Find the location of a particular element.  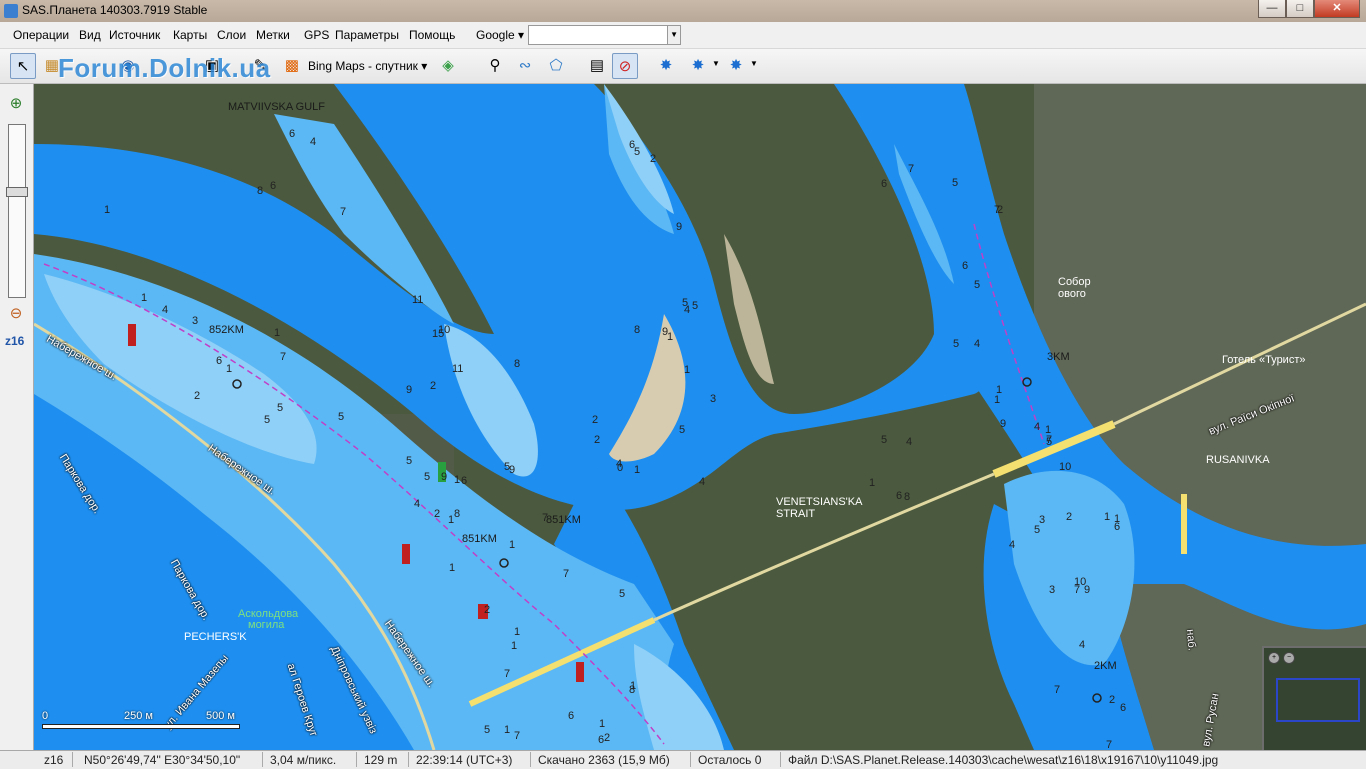

satellite-center-icon: ✸ is located at coordinates (736, 65).